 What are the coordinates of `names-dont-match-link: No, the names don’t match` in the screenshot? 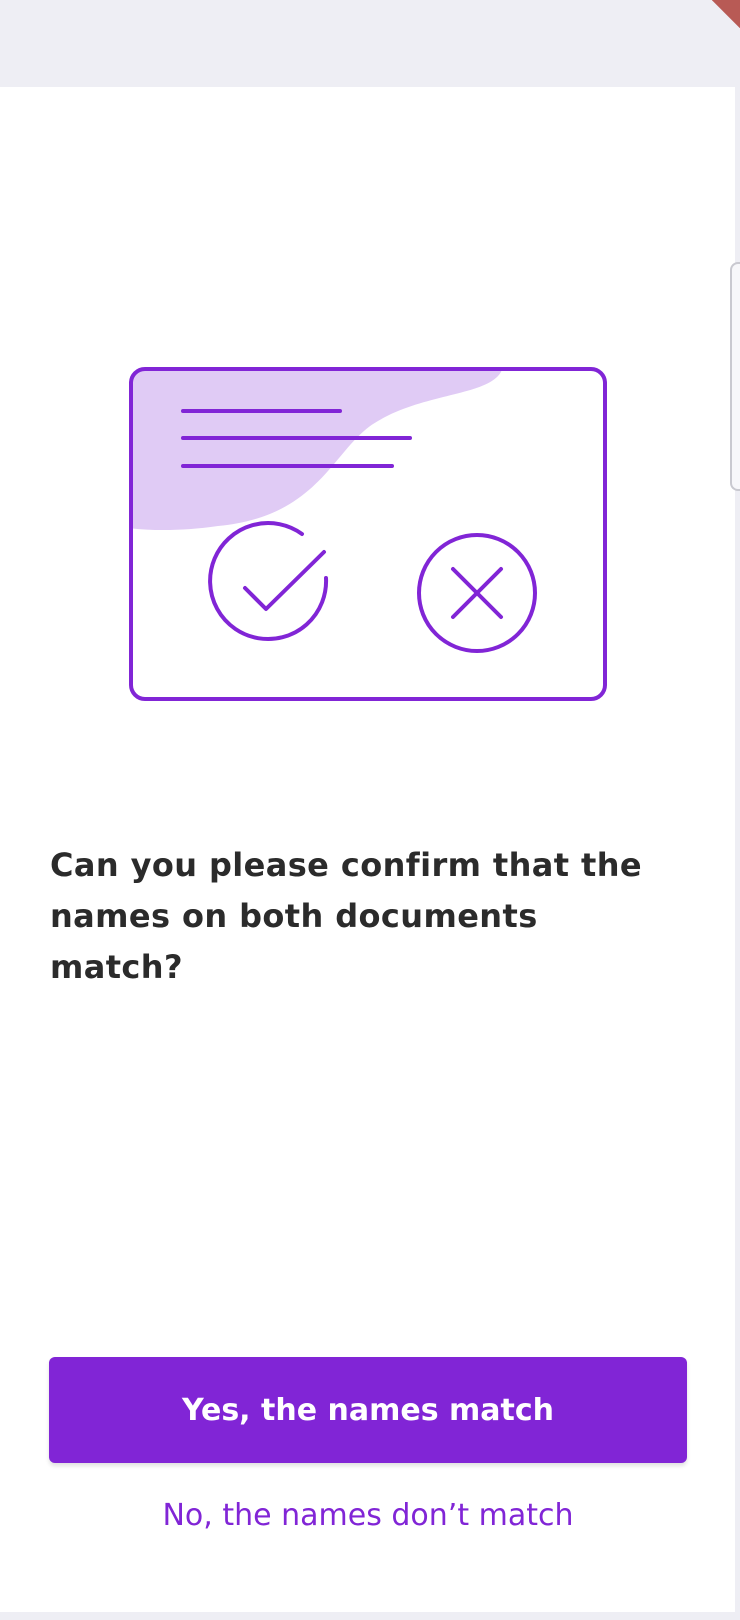 It's located at (368, 1515).